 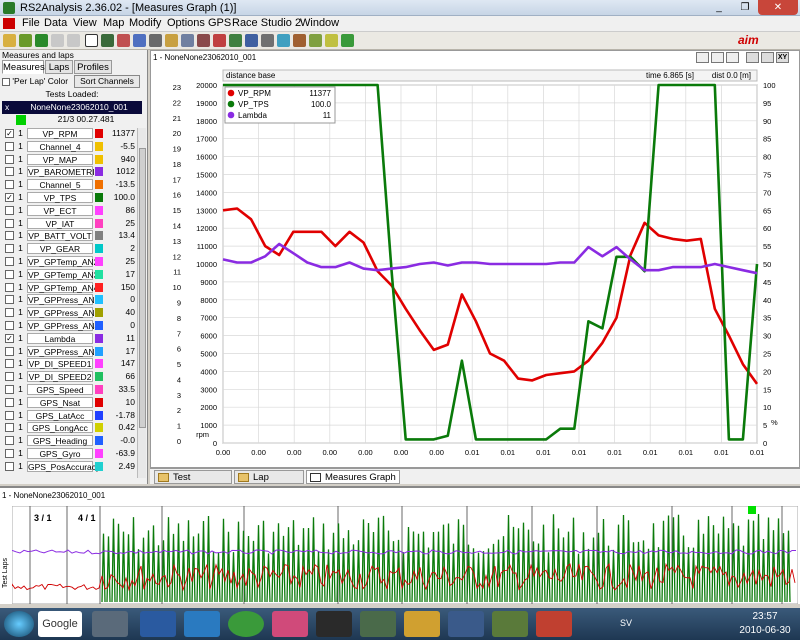 What do you see at coordinates (64, 172) in the screenshot?
I see `channel-name: VP_BAROMETRIC` at bounding box center [64, 172].